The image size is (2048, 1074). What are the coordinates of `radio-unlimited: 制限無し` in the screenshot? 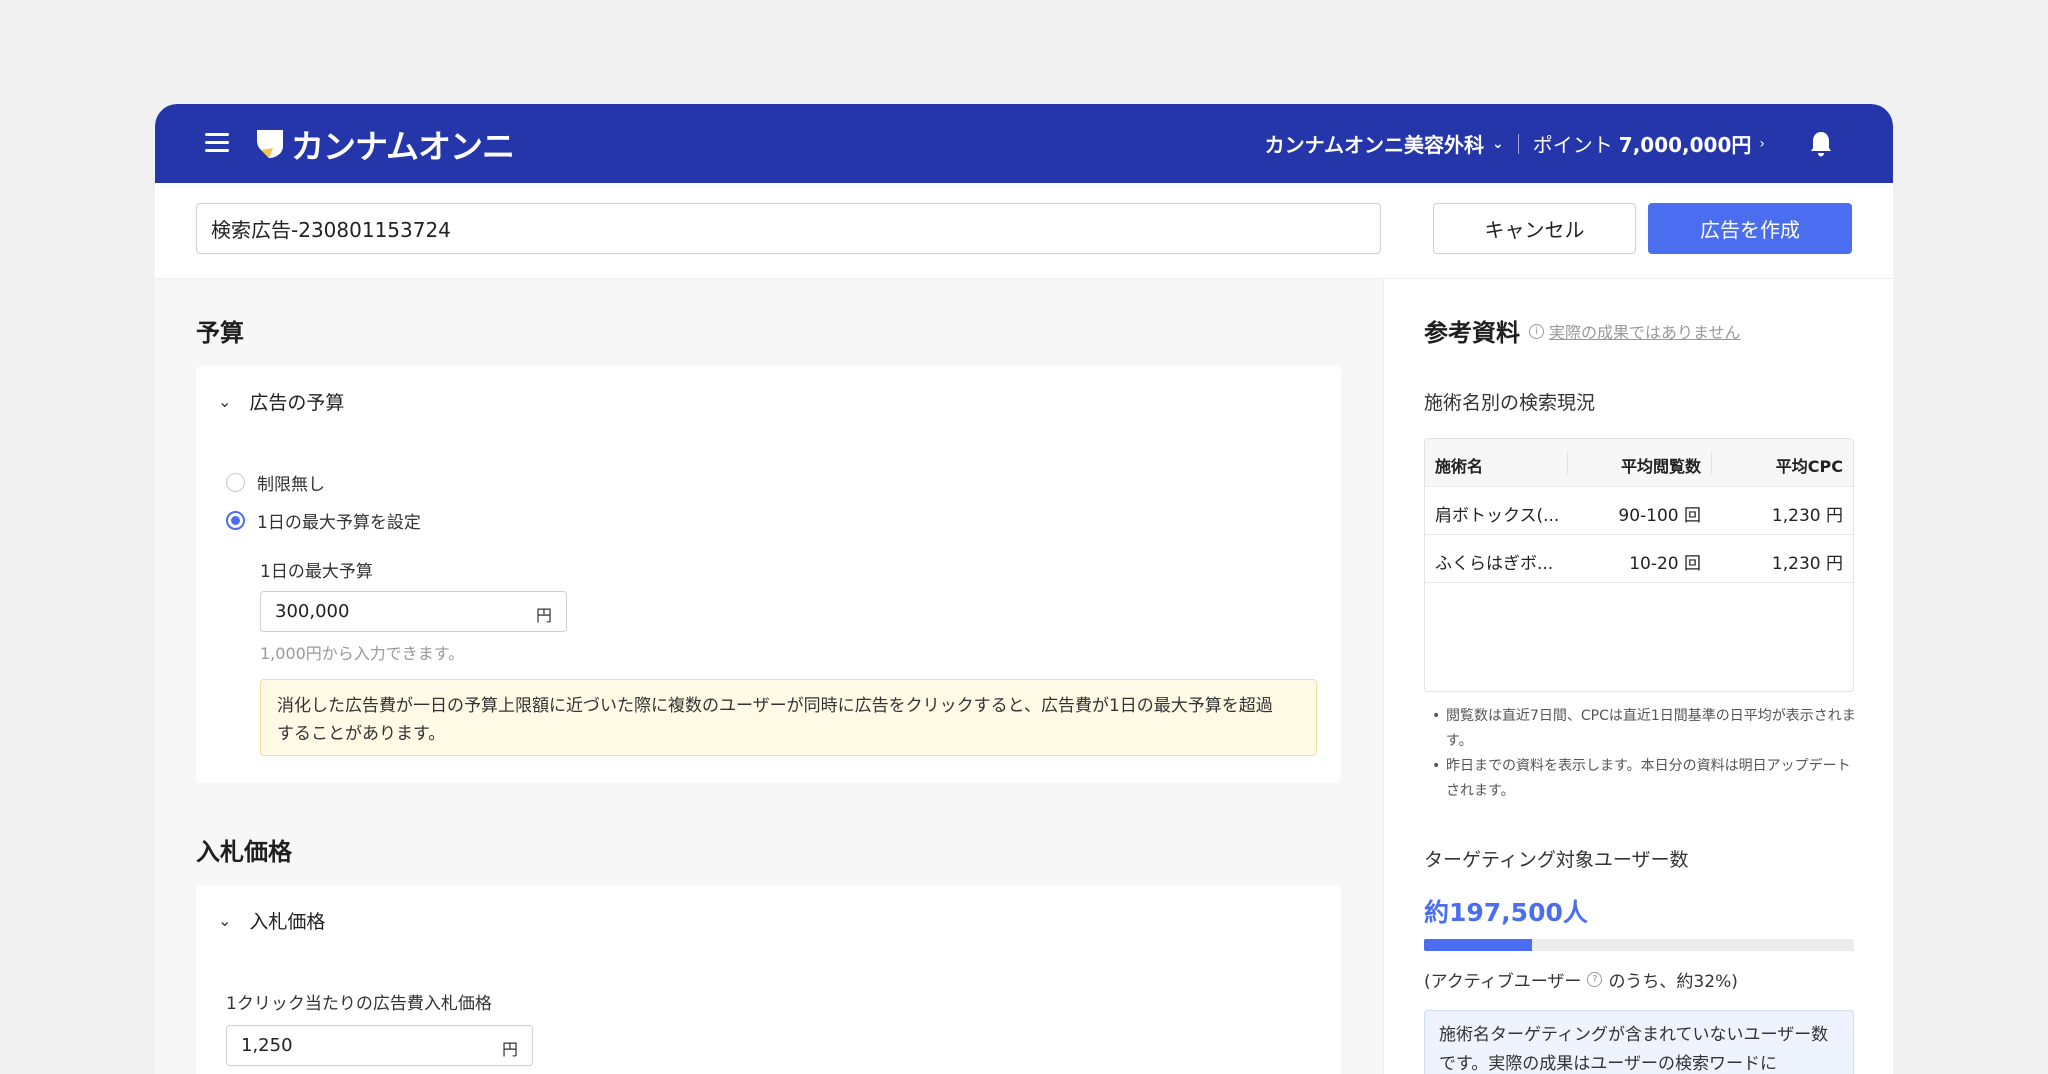 It's located at (275, 482).